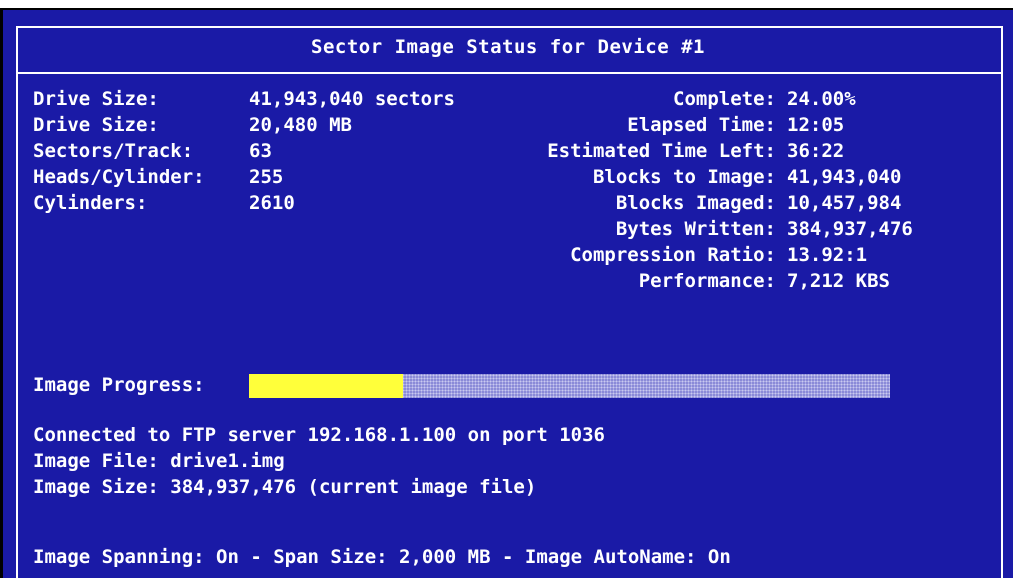 The height and width of the screenshot is (580, 1013). What do you see at coordinates (661, 151) in the screenshot?
I see `time-left-label: Estimated Time Left:` at bounding box center [661, 151].